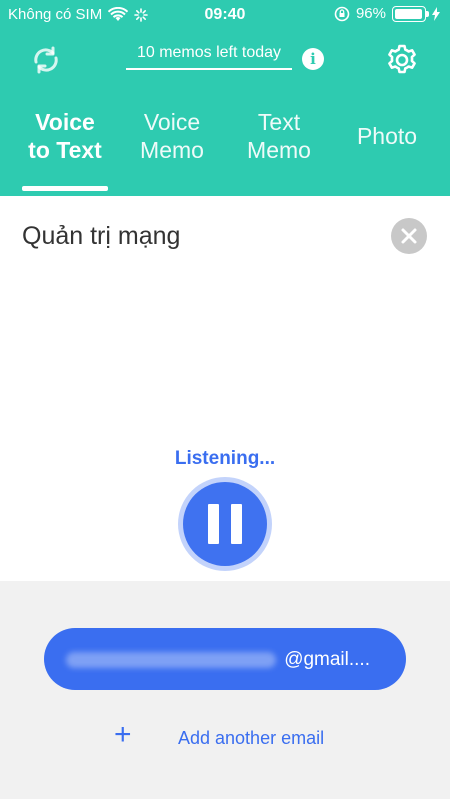 Image resolution: width=450 pixels, height=799 pixels. I want to click on memos-progress-bar, so click(209, 69).